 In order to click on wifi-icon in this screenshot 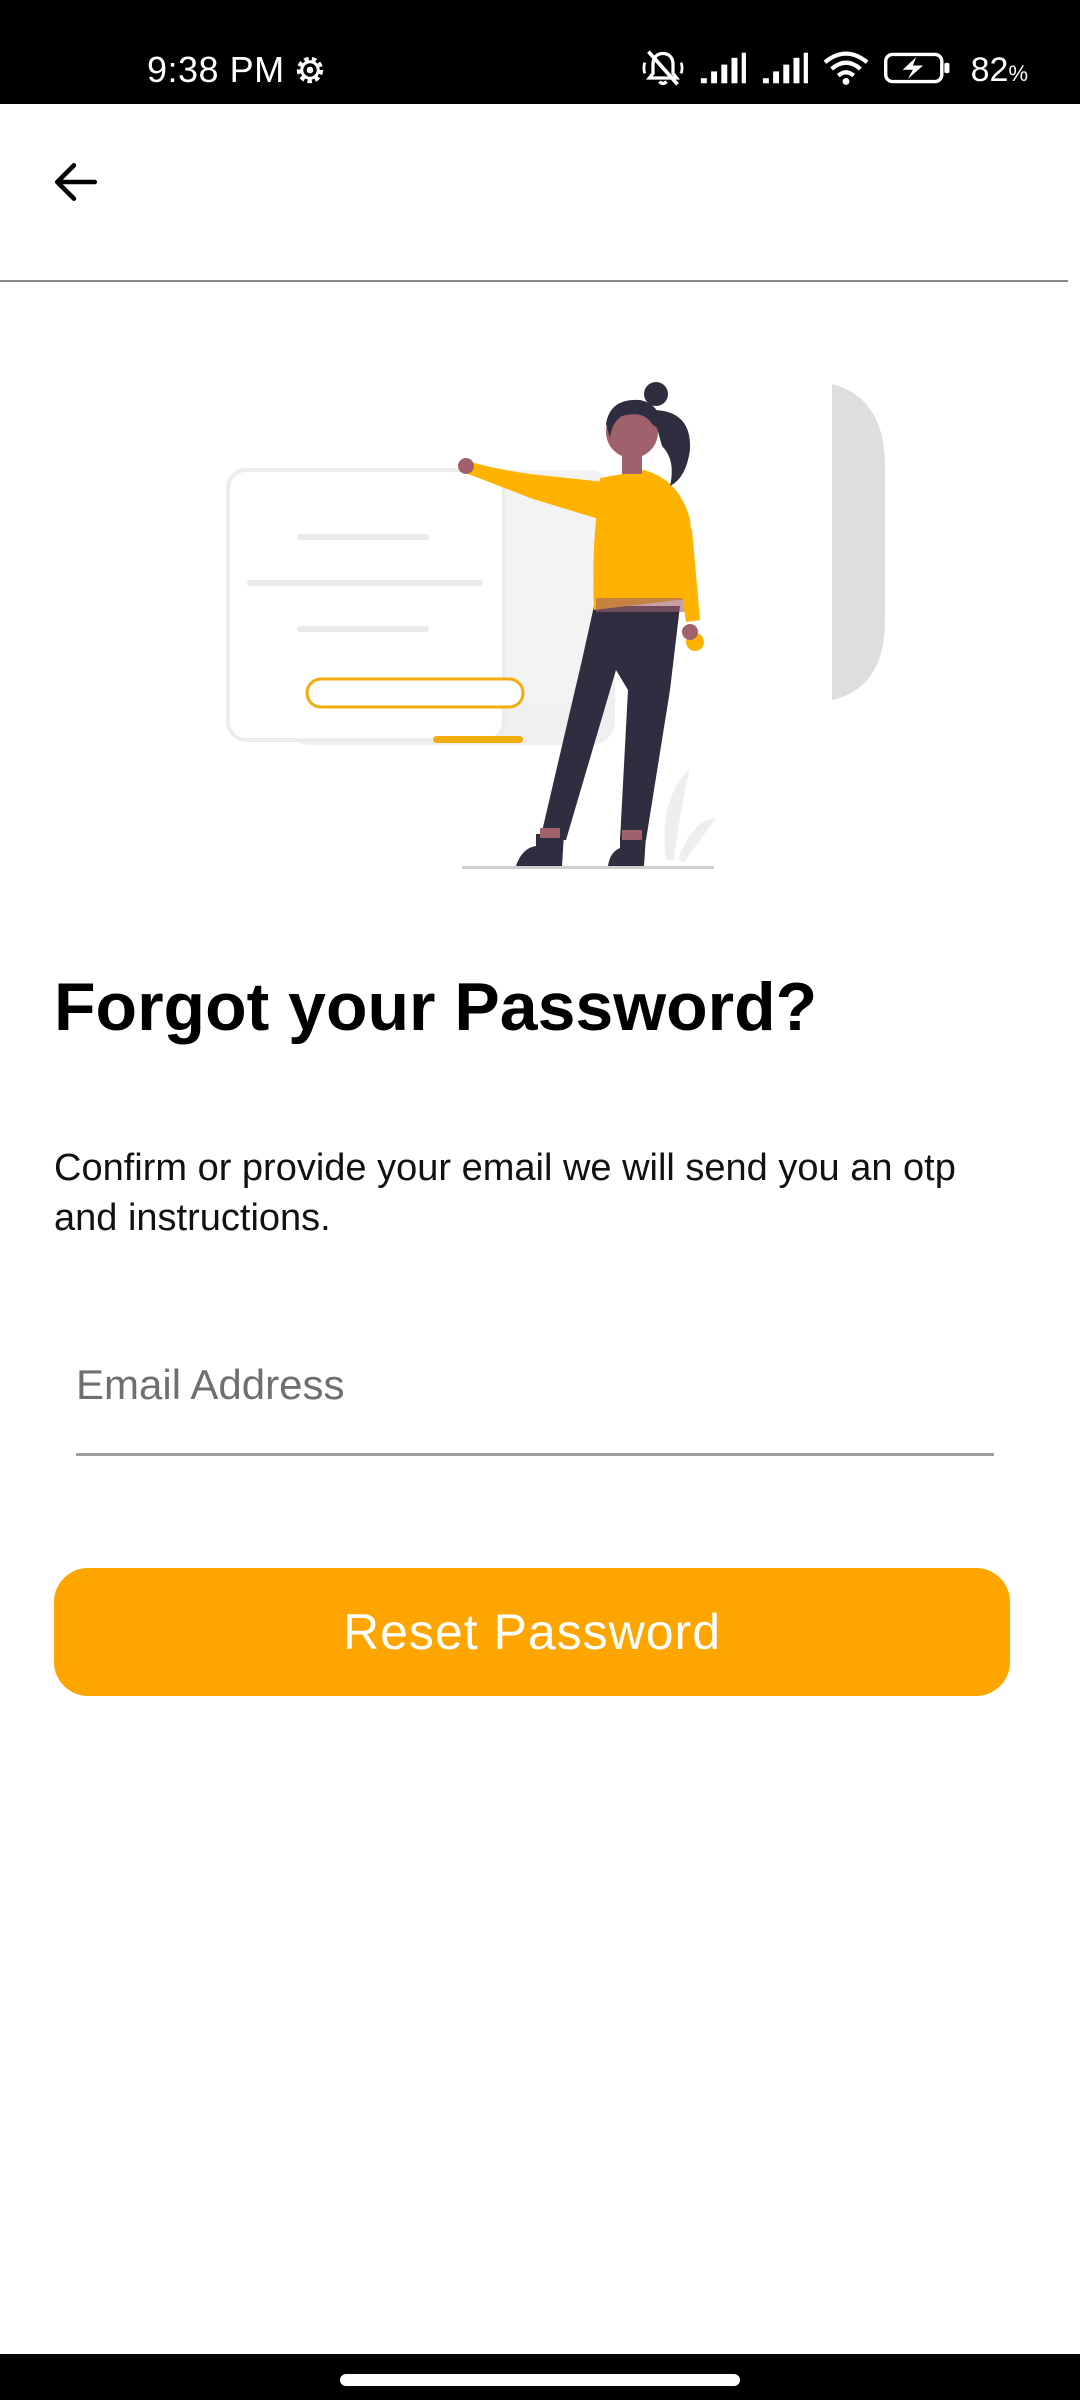, I will do `click(846, 70)`.